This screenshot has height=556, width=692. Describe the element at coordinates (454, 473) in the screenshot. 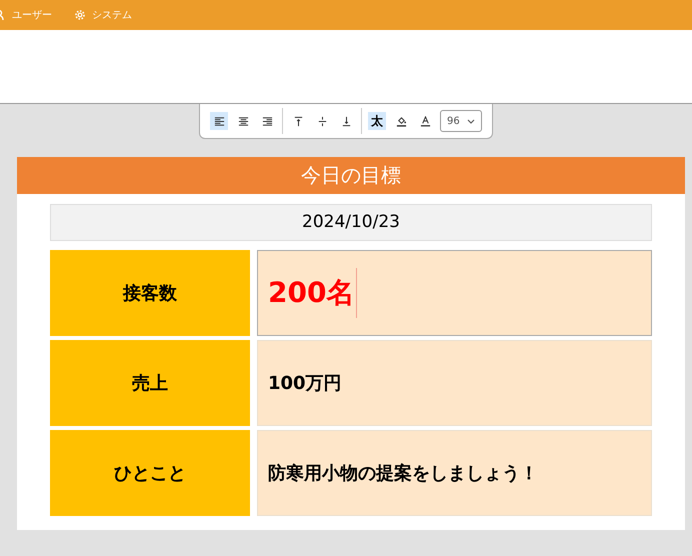

I see `value-cell: 防寒用小物の提案をしましょう！` at that location.